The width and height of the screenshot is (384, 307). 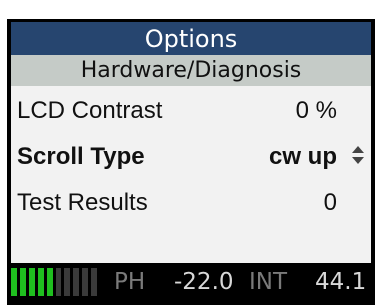 What do you see at coordinates (302, 156) in the screenshot?
I see `menu-item-value: cw up` at bounding box center [302, 156].